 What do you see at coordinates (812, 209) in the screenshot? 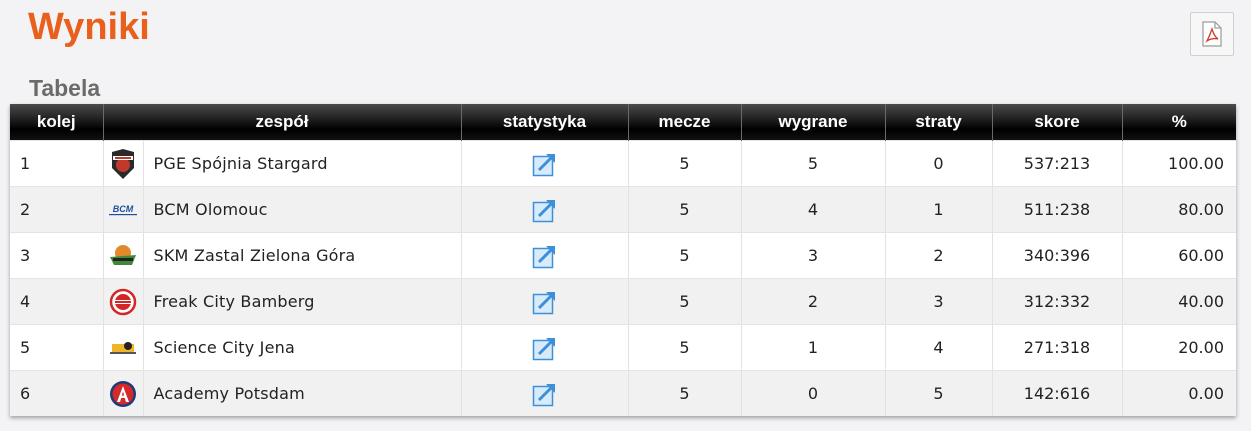
I see `wins-cell: 4` at bounding box center [812, 209].